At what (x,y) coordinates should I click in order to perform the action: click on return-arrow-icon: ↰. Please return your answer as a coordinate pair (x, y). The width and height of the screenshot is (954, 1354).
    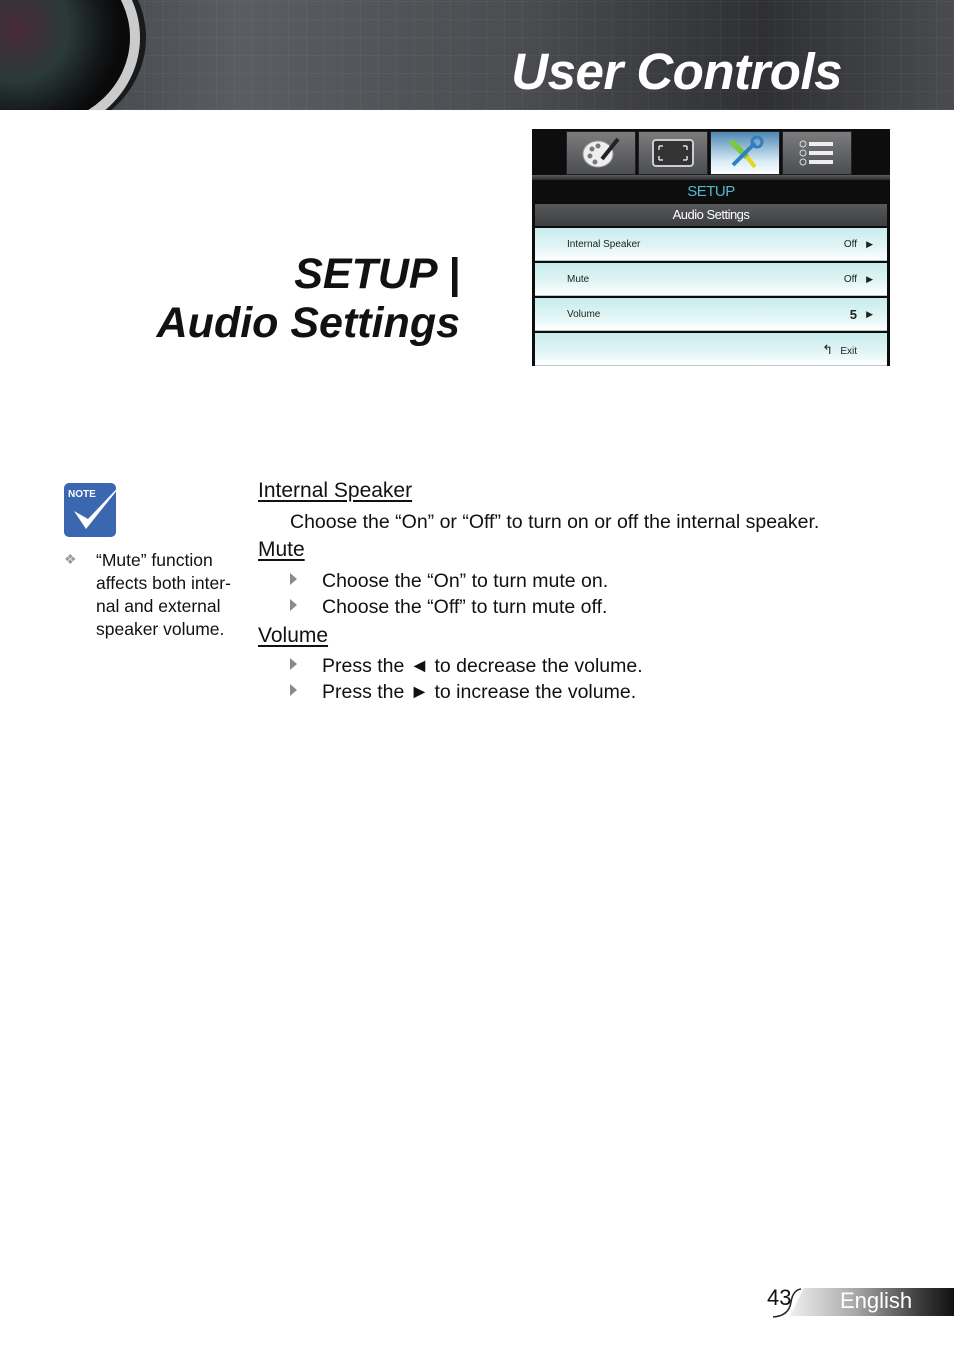
    Looking at the image, I should click on (827, 349).